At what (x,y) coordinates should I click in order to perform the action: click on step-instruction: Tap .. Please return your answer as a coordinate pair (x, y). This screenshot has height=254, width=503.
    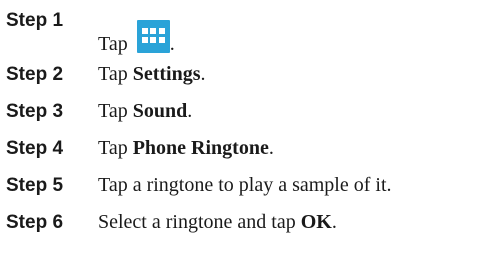
    Looking at the image, I should click on (136, 38).